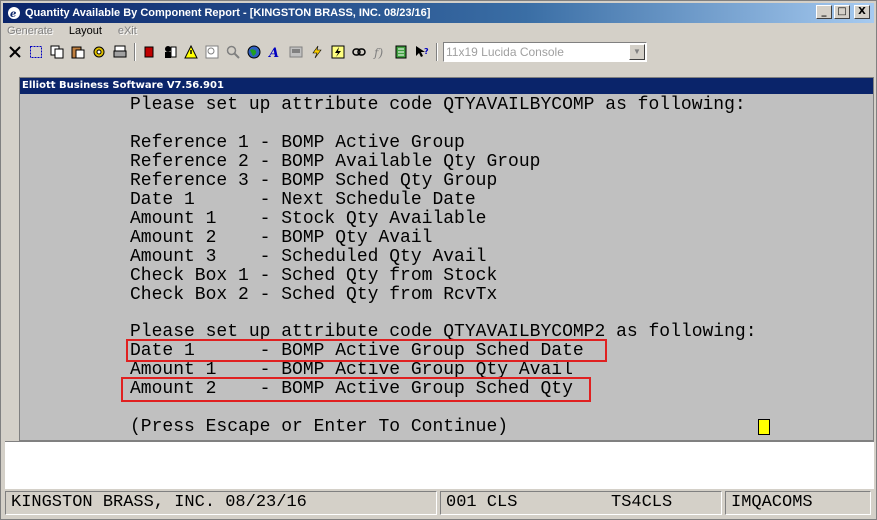 This screenshot has height=520, width=877. Describe the element at coordinates (798, 503) in the screenshot. I see `status-user: IMQACOMS` at that location.